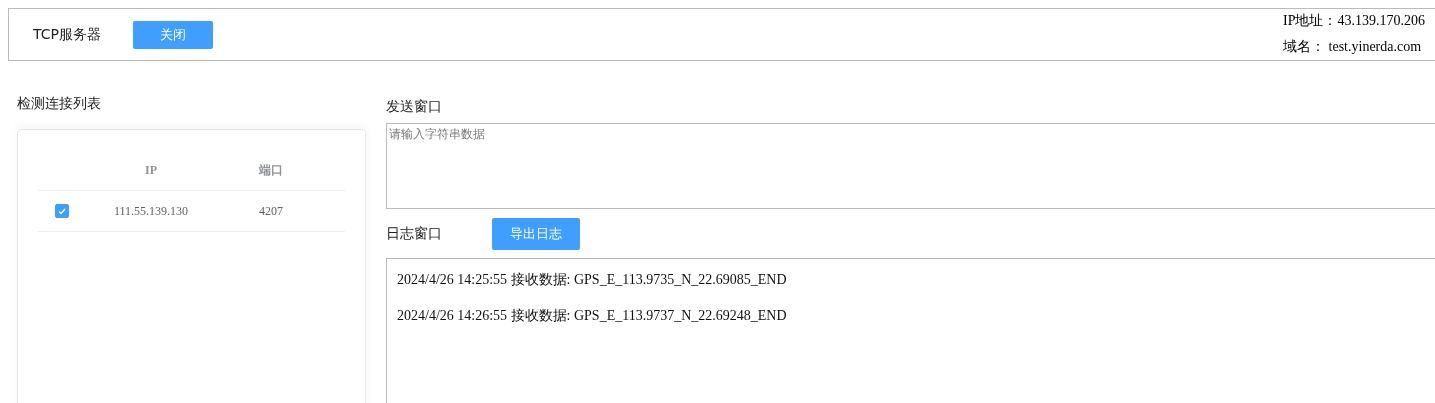 This screenshot has height=403, width=1435. Describe the element at coordinates (1353, 47) in the screenshot. I see `domain-text: 域名： test.yinerda.com` at that location.